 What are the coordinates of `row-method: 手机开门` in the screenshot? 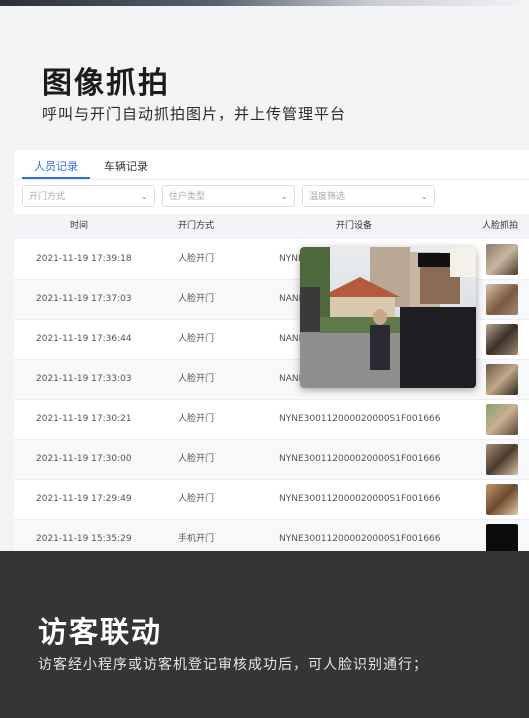 It's located at (196, 539).